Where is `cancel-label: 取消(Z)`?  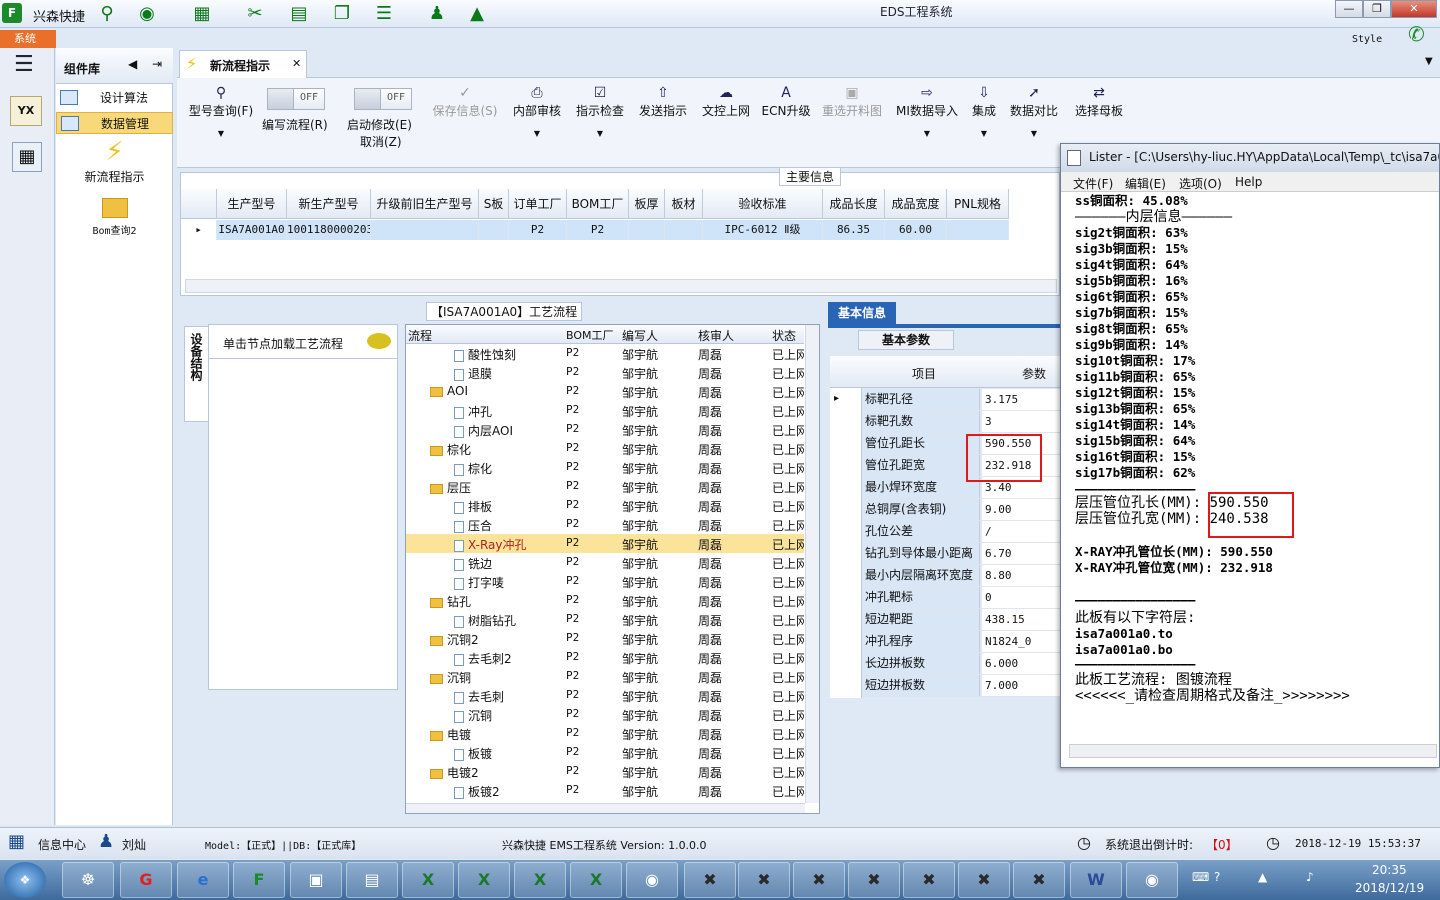
cancel-label: 取消(Z) is located at coordinates (381, 141).